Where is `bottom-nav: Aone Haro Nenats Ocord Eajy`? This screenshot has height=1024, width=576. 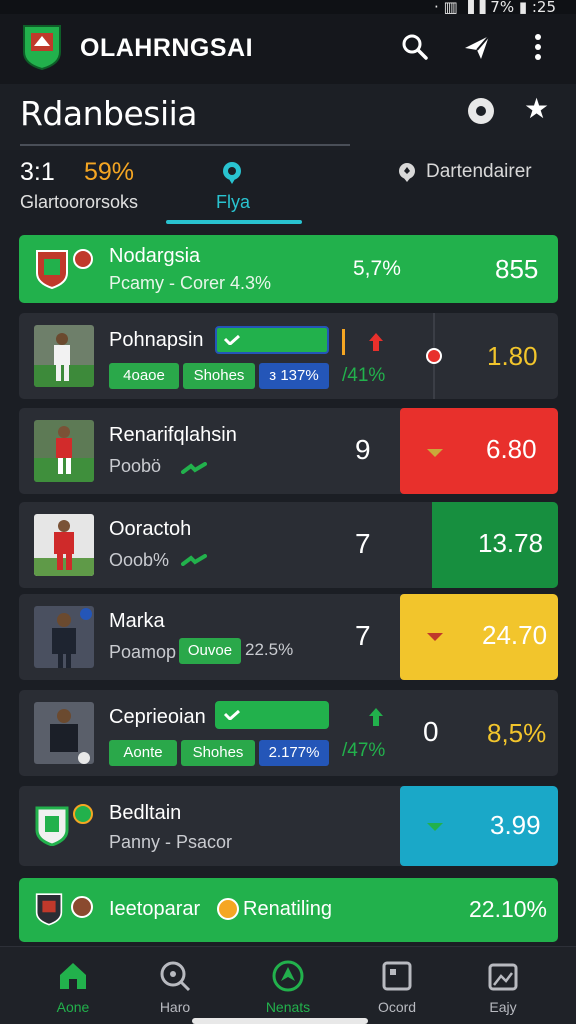 bottom-nav: Aone Haro Nenats Ocord Eajy is located at coordinates (288, 985).